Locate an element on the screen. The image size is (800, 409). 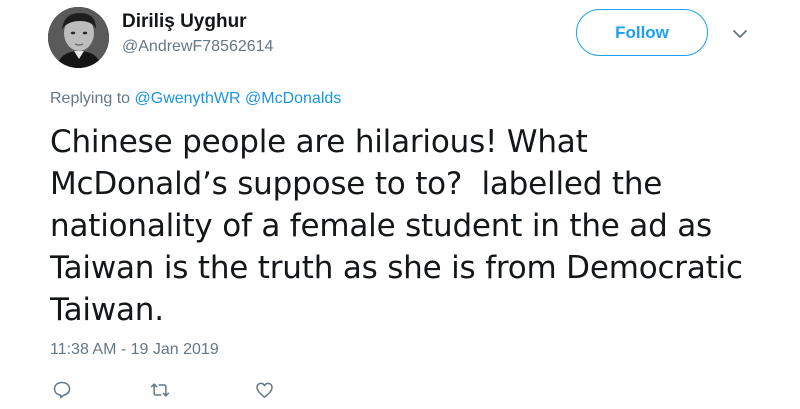
avatar is located at coordinates (78, 37).